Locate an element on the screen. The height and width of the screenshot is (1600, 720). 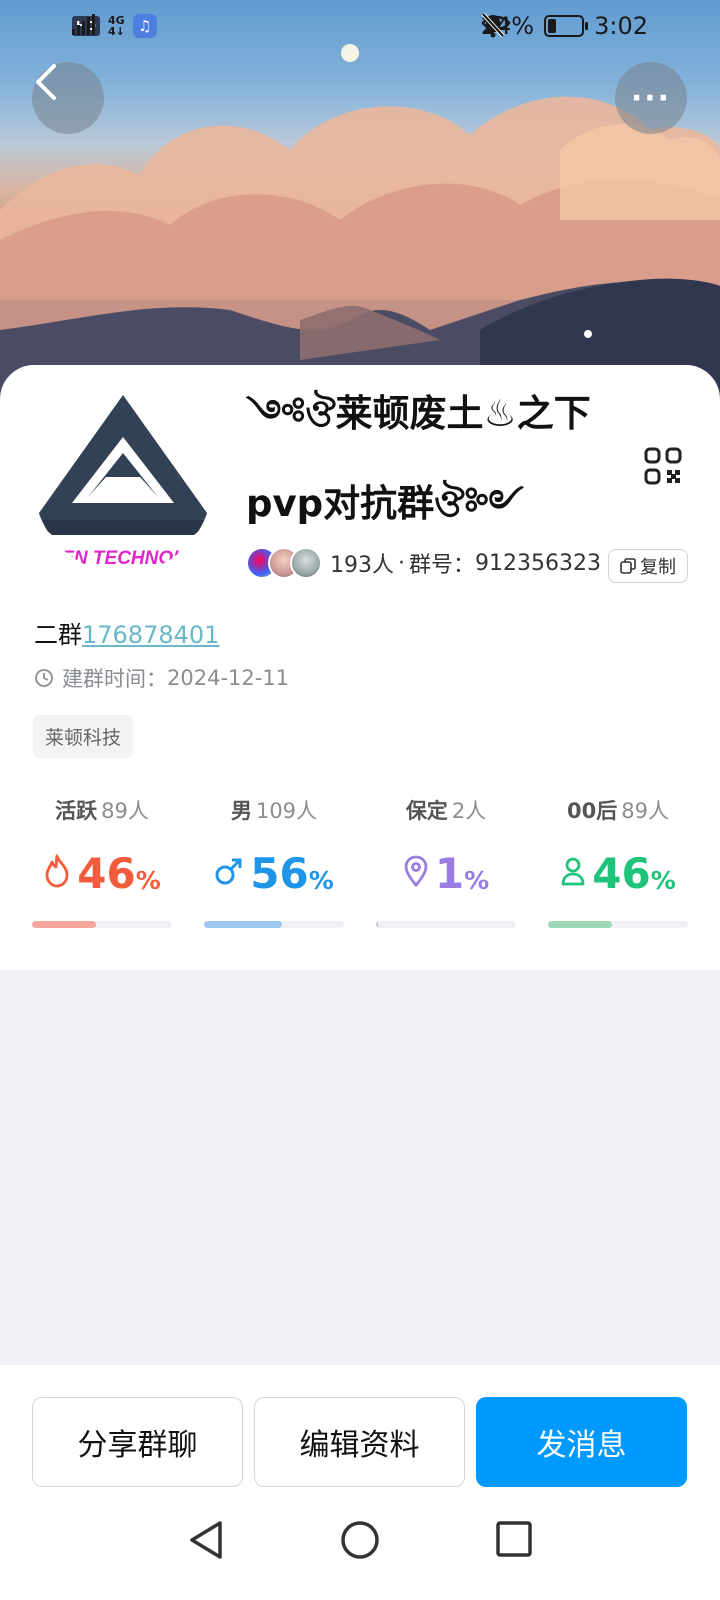
group-name-line1: ༺ঔ莱顿废土♨之下 is located at coordinates (418, 413).